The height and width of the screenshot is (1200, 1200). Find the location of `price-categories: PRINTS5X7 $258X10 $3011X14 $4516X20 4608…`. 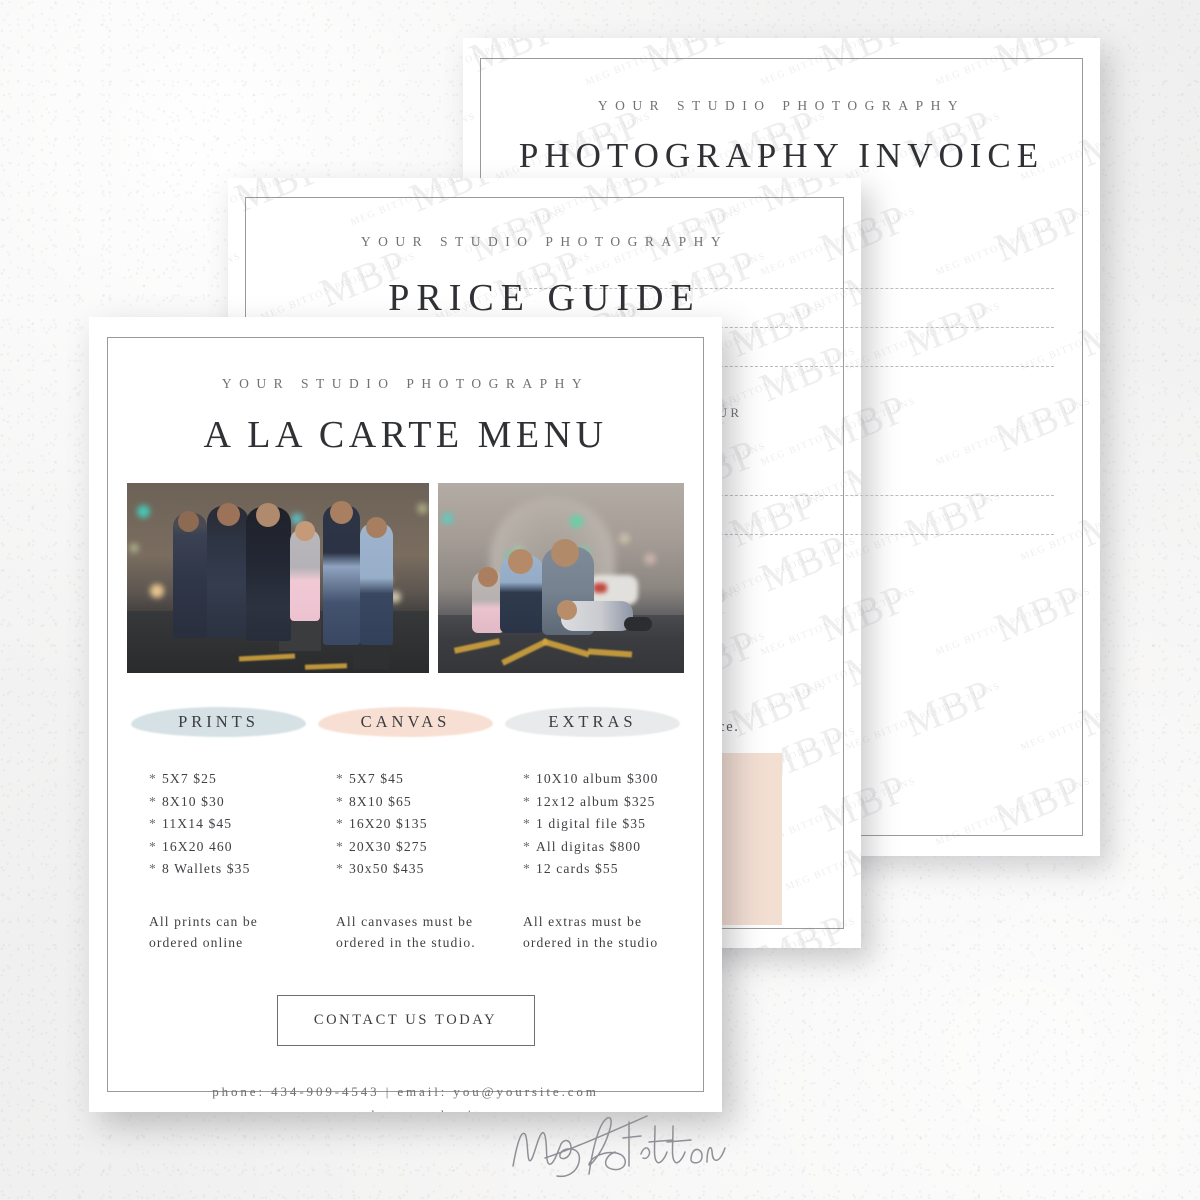

price-categories: PRINTS5X7 $258X10 $3011X14 $4516X20 4608… is located at coordinates (405, 829).